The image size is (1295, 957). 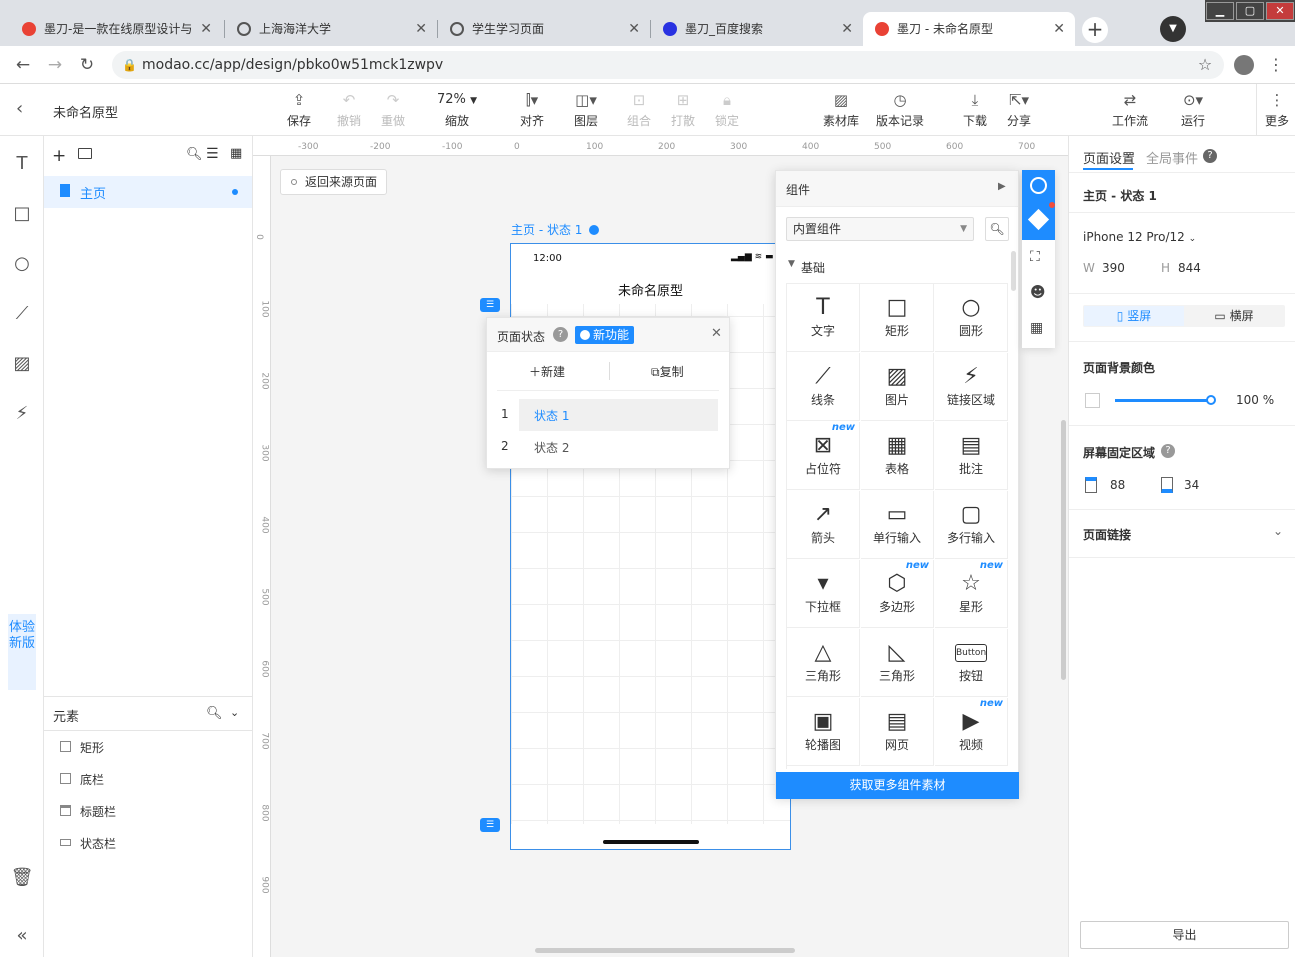 I want to click on fixed-bottom-value: 34, so click(x=1191, y=485).